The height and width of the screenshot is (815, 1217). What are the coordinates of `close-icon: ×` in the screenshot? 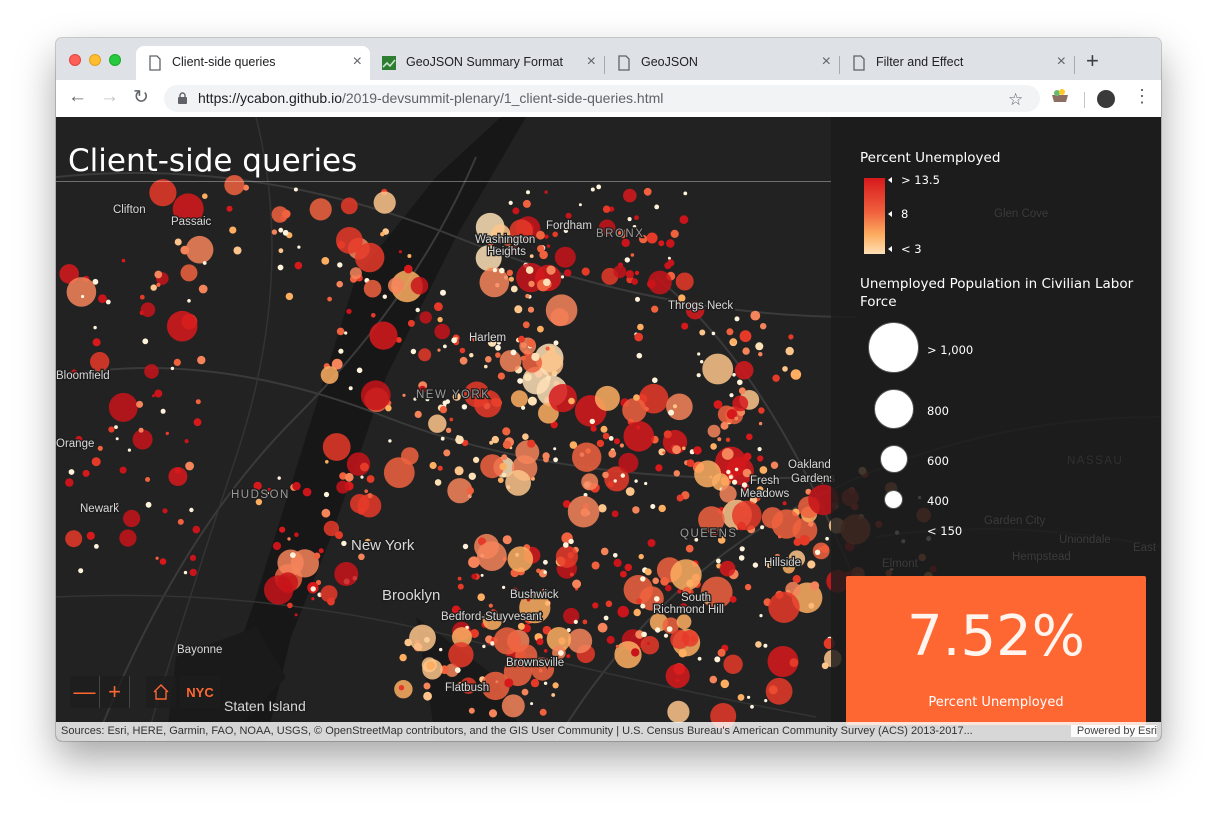 It's located at (1061, 62).